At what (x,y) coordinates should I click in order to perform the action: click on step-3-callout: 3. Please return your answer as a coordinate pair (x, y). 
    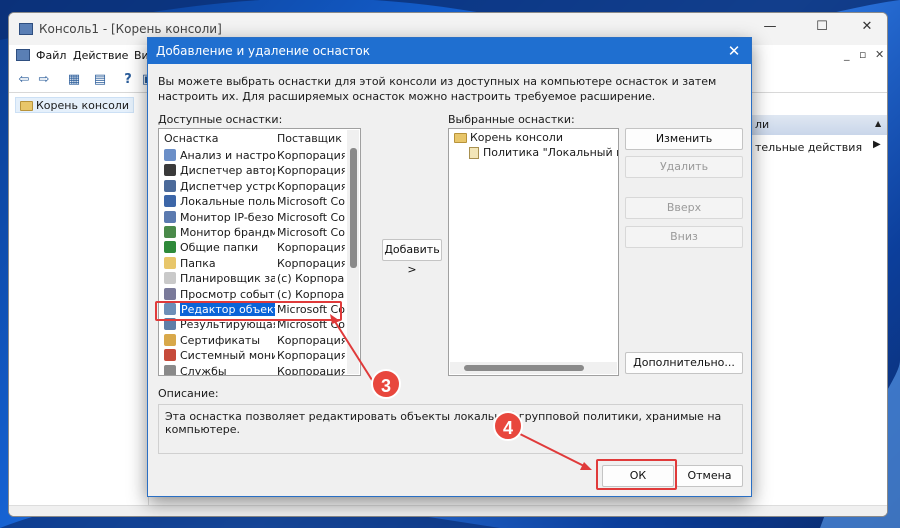
    Looking at the image, I should click on (386, 384).